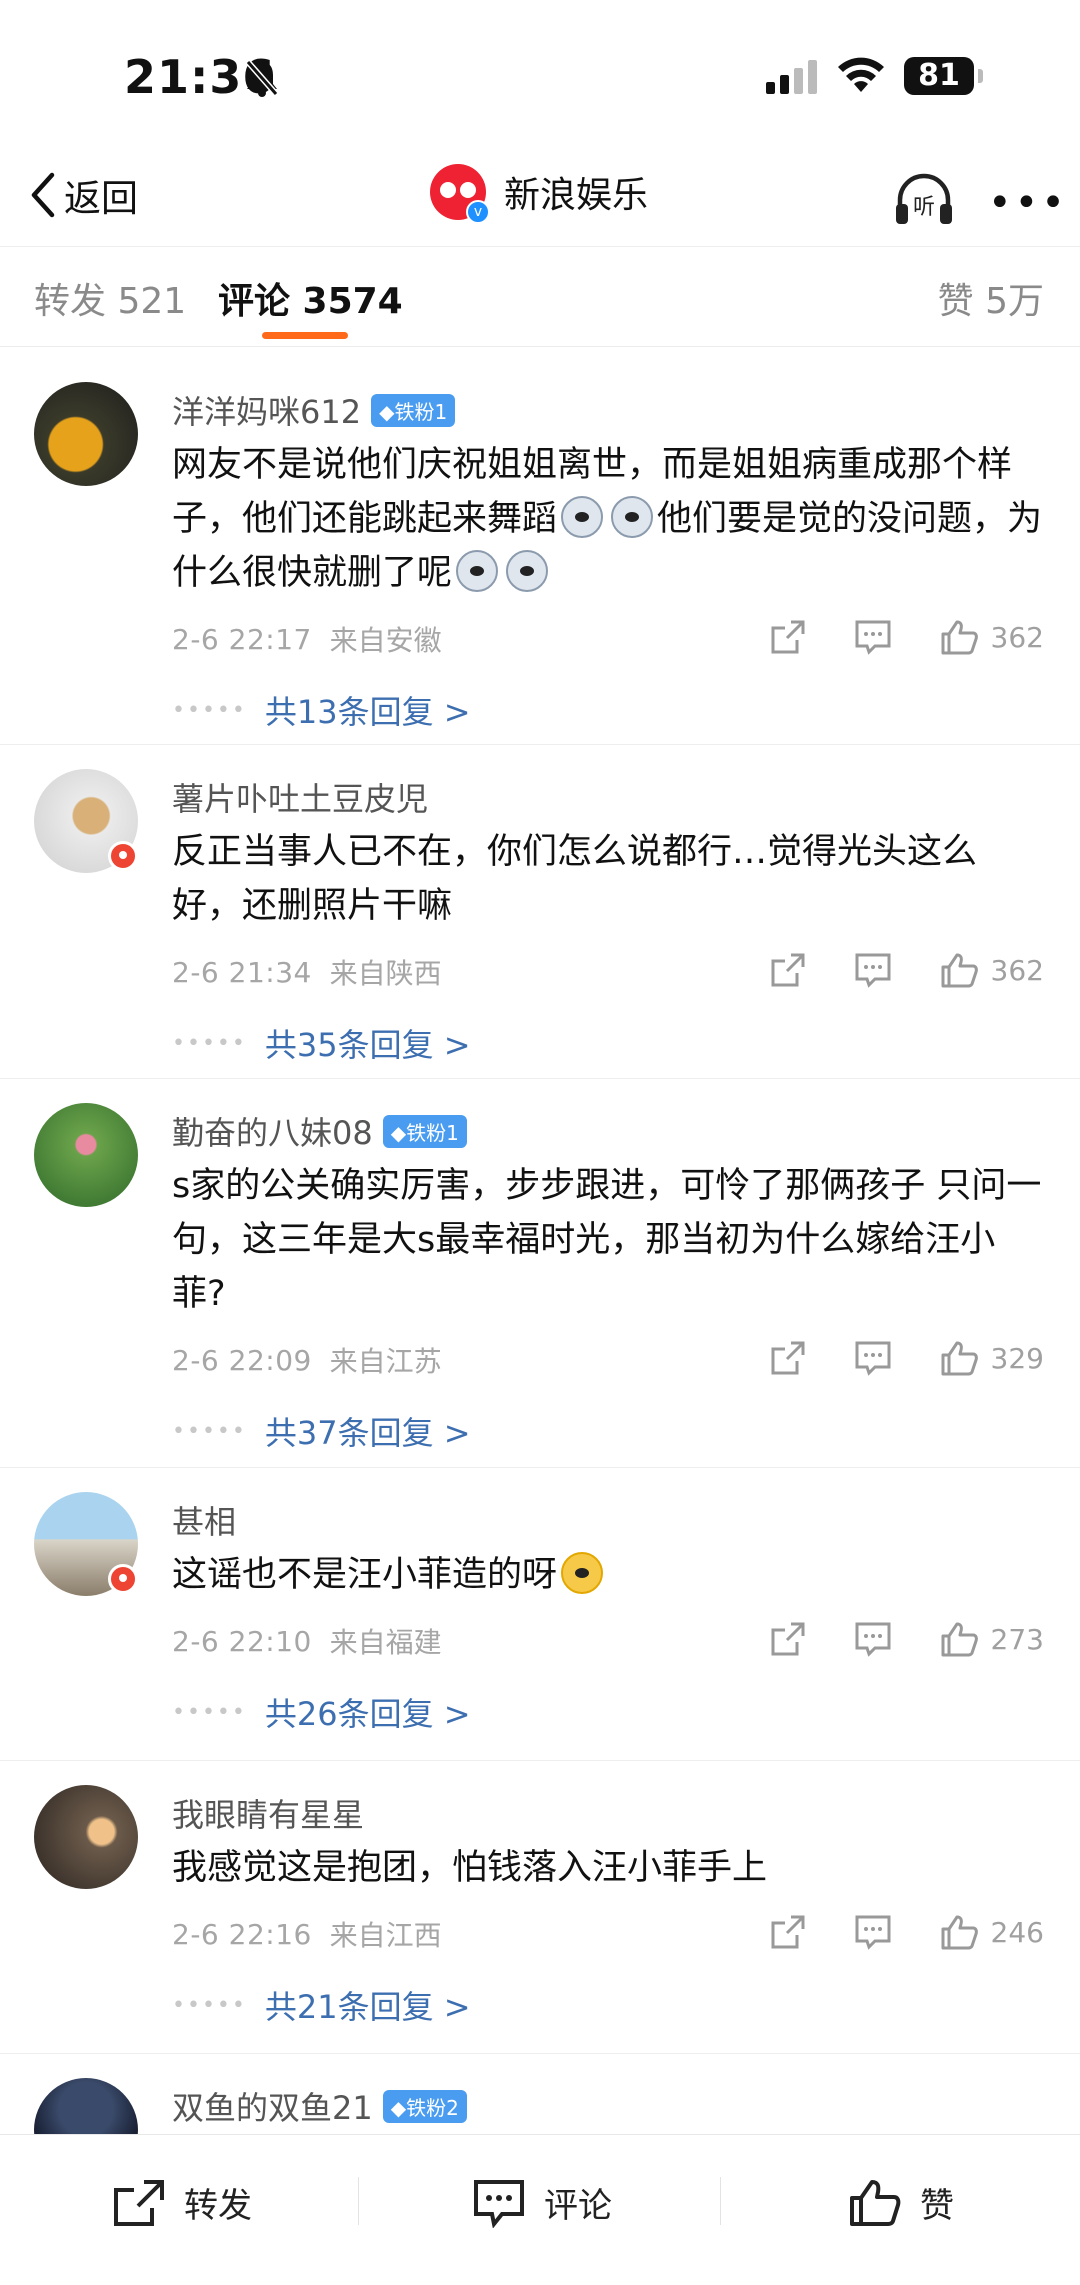  What do you see at coordinates (385, 1361) in the screenshot?
I see `comment-location: 来自江苏` at bounding box center [385, 1361].